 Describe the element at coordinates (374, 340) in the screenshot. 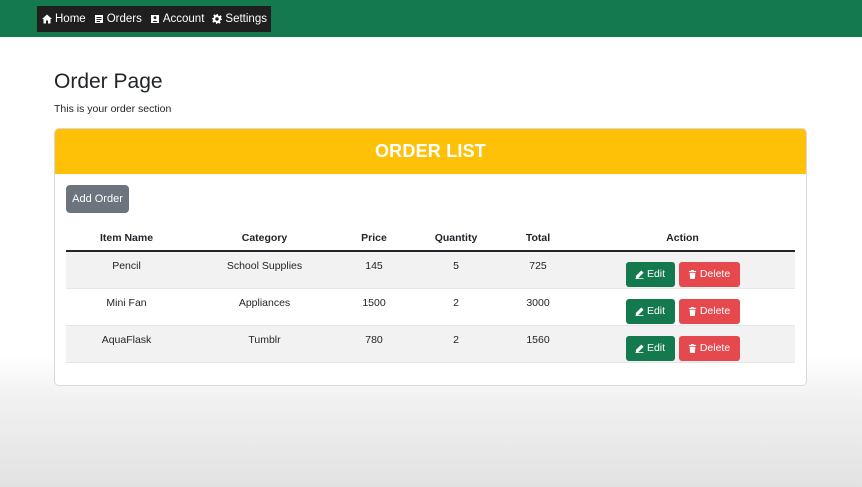

I see `cell-price-text: 780` at that location.